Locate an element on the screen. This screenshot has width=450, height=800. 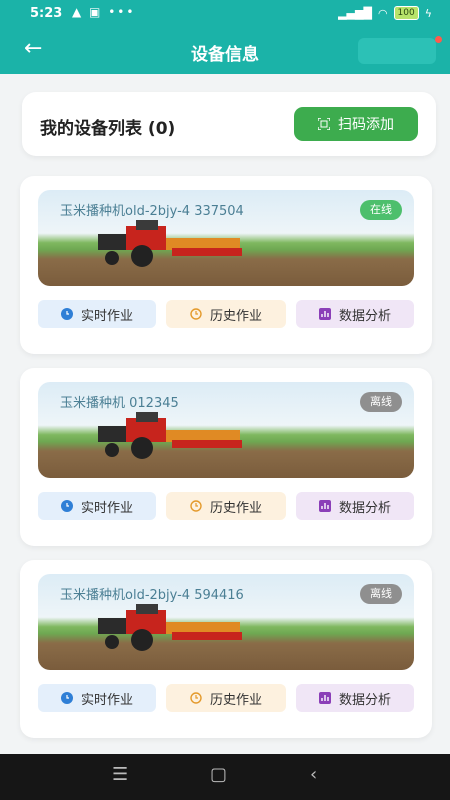
charging-icon: ϟ is located at coordinates (428, 13).